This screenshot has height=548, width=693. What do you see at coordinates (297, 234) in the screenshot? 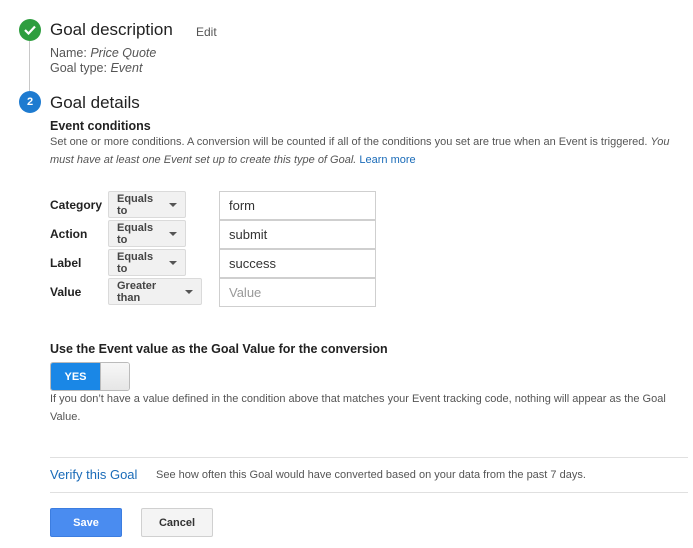
I see `action-value-input` at bounding box center [297, 234].